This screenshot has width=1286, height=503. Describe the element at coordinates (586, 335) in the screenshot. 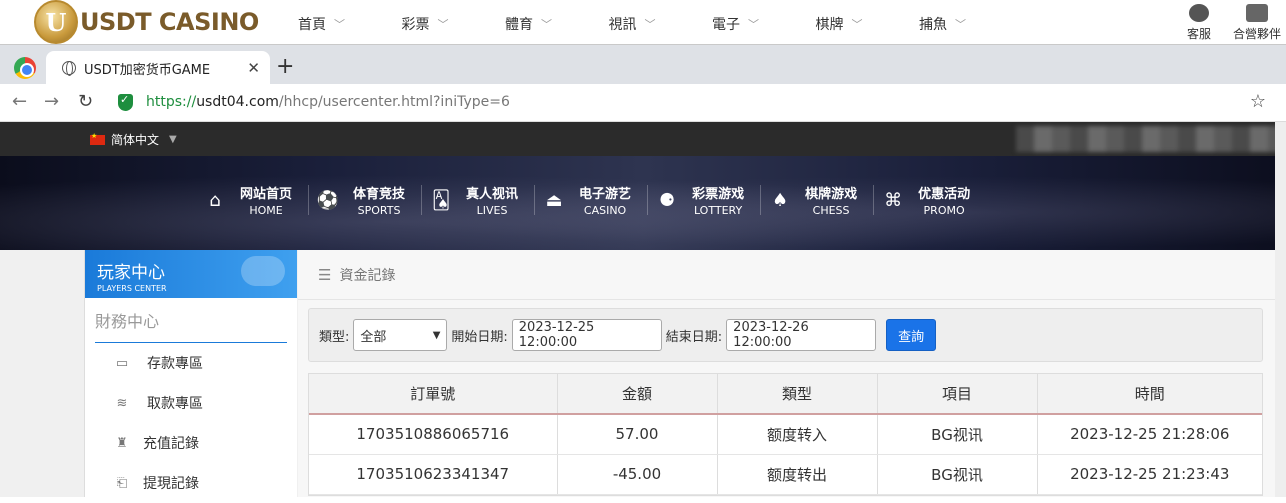

I see `start-date-input: 2023-12-25 12:00:00` at that location.